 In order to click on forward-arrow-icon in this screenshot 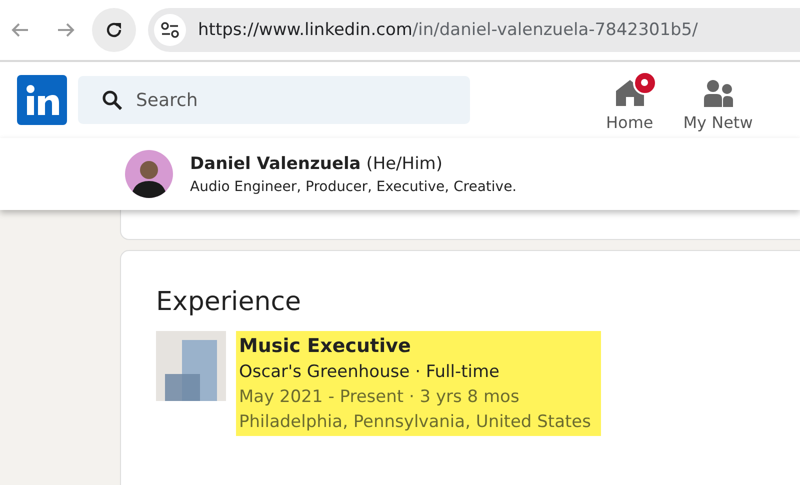, I will do `click(66, 30)`.